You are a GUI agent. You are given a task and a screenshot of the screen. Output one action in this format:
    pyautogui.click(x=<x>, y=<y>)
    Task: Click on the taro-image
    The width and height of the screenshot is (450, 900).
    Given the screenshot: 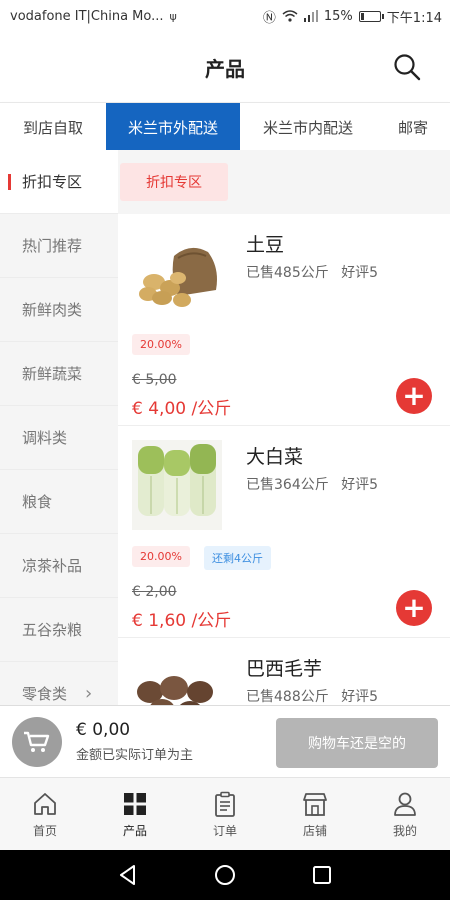 What is the action you would take?
    pyautogui.click(x=177, y=678)
    